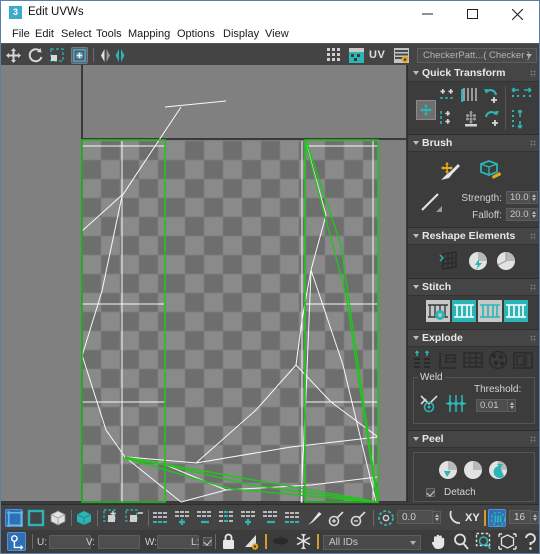  I want to click on material-dropdown: CheckerPatt...( Checker ), so click(477, 55).